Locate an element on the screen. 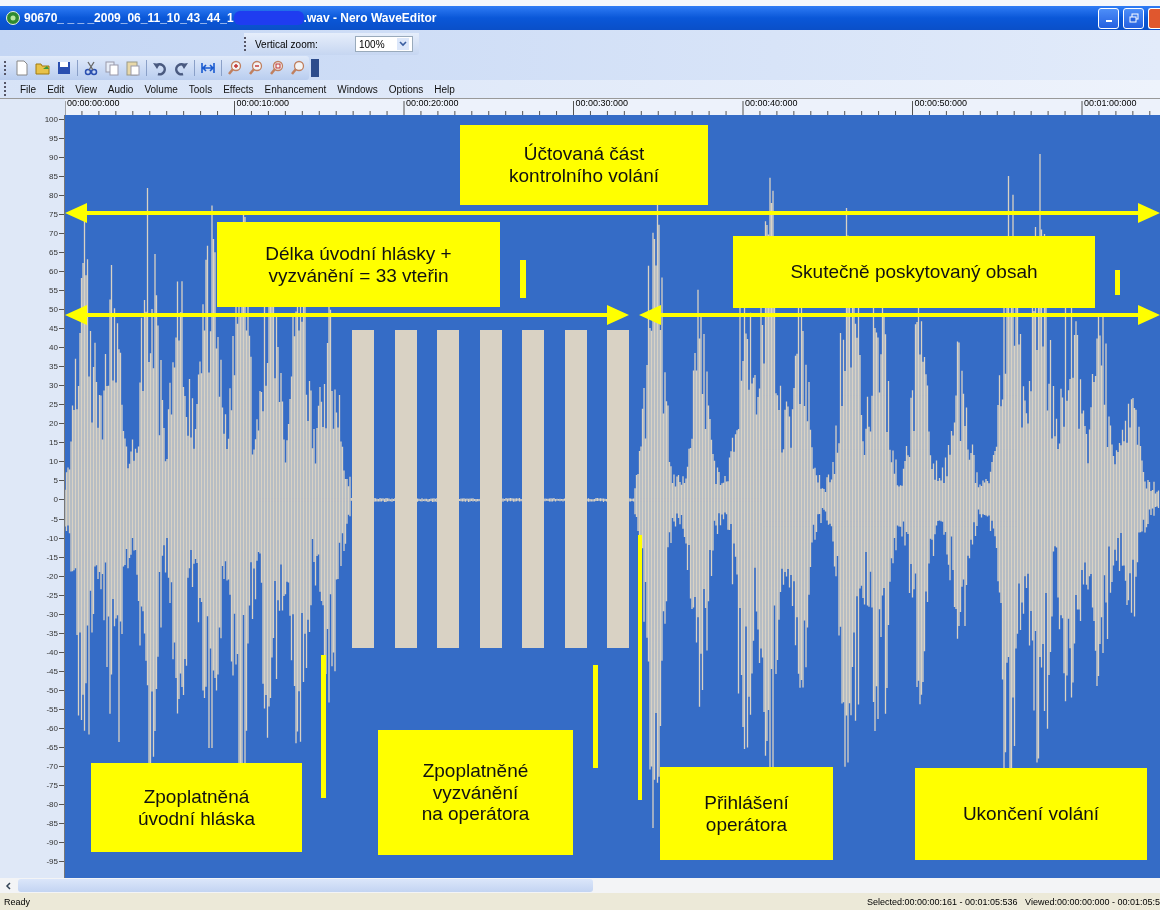 The width and height of the screenshot is (1160, 910). undo-icon is located at coordinates (160, 68).